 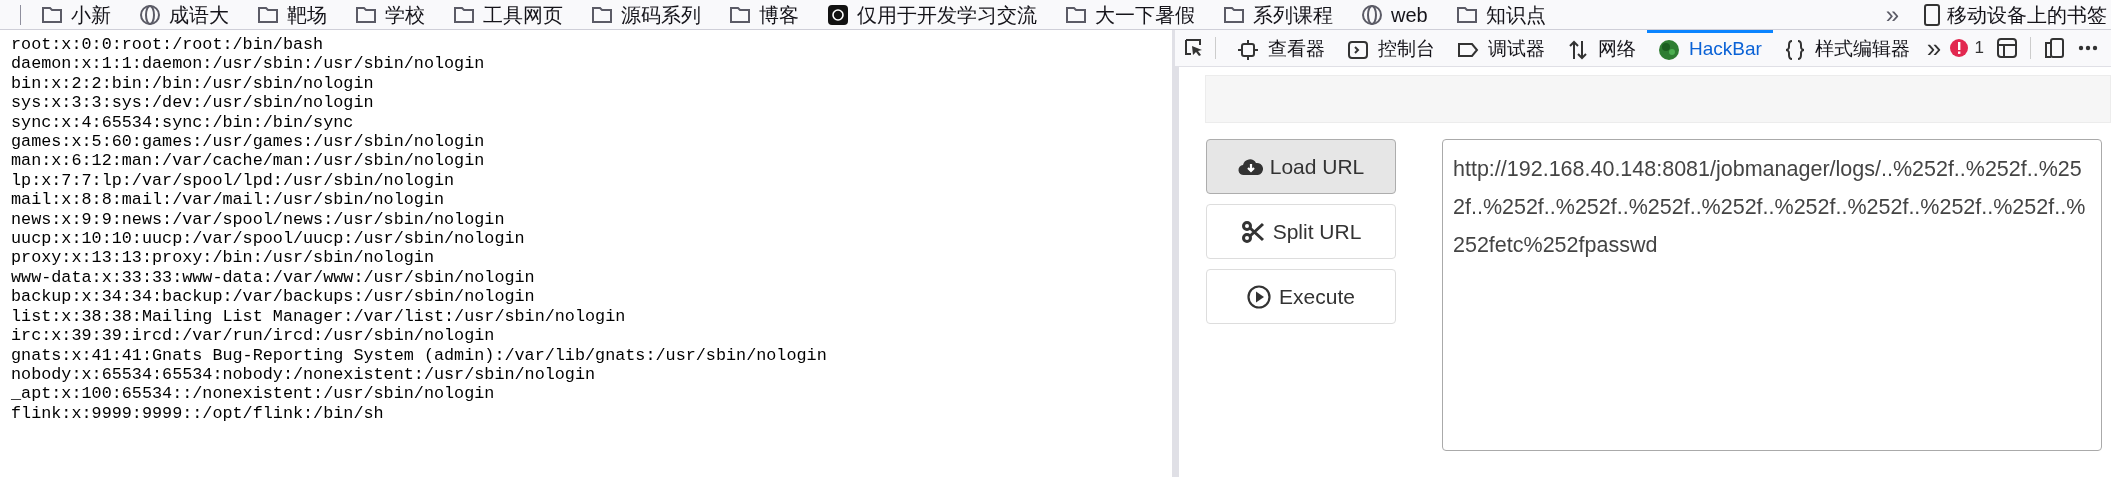 What do you see at coordinates (1301, 166) in the screenshot?
I see `hackbar-button: Load URL` at bounding box center [1301, 166].